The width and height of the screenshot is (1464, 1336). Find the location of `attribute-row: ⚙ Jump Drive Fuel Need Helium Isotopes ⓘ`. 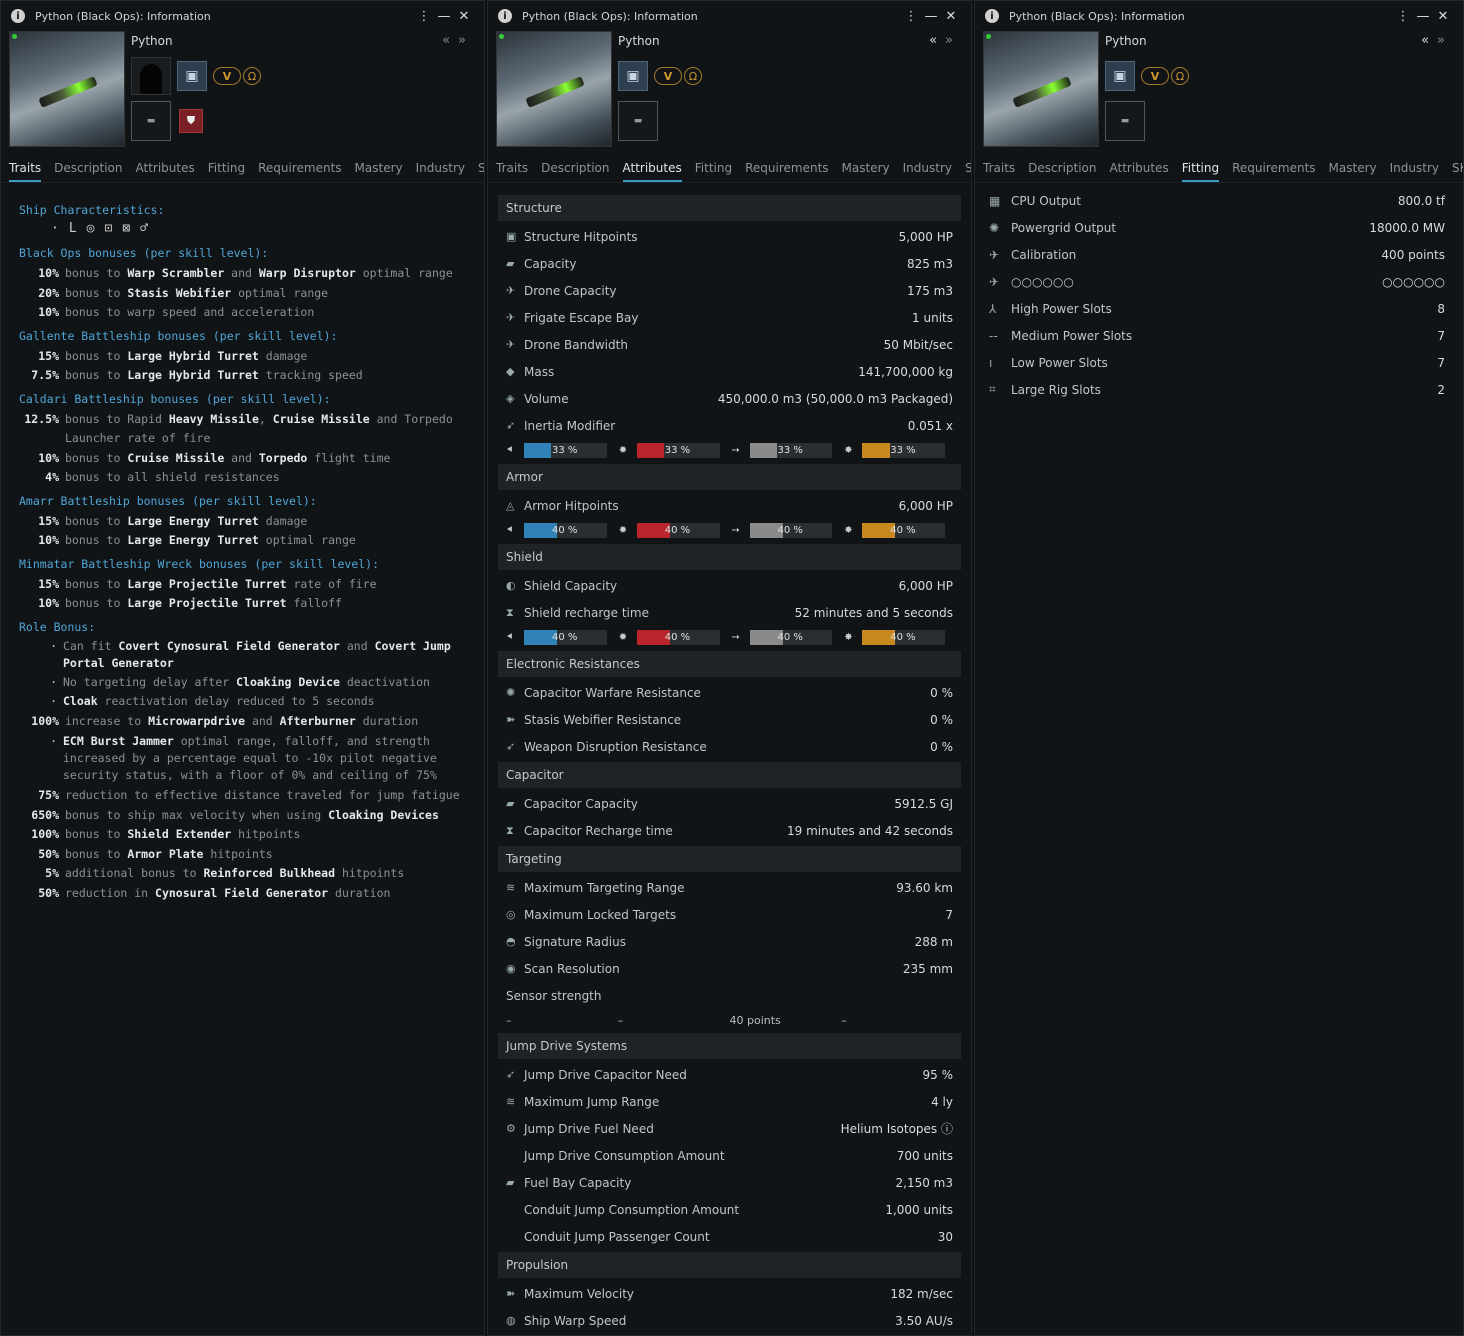

attribute-row: ⚙ Jump Drive Fuel Need Helium Isotopes ⓘ is located at coordinates (729, 1128).